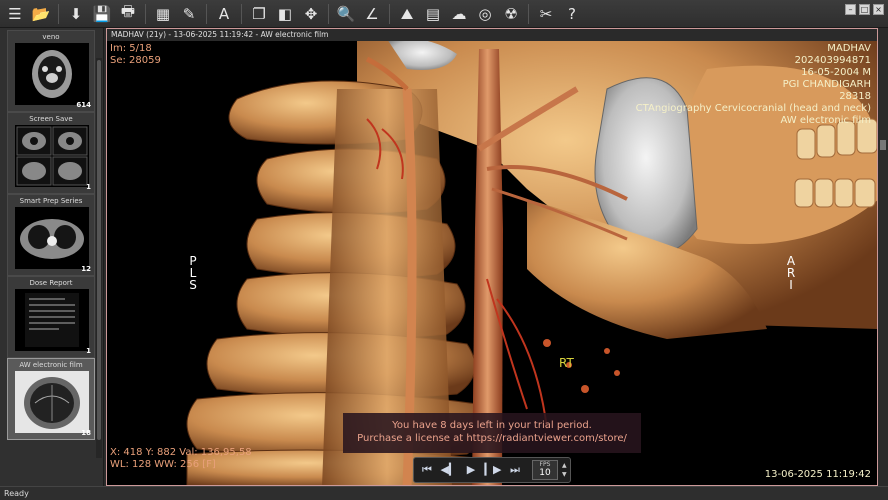  I want to click on institution: PGI CHANDIGARH, so click(826, 84).